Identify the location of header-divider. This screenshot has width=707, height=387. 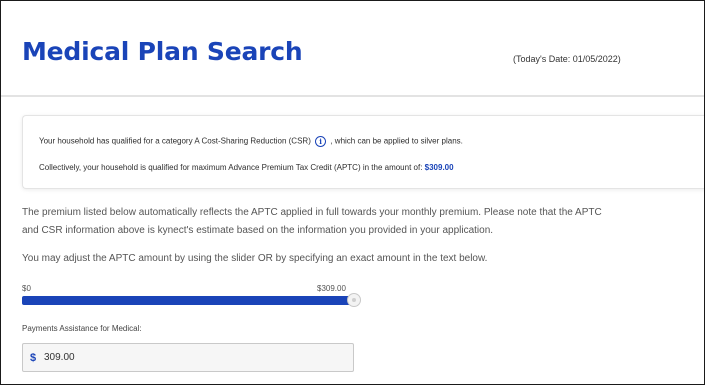
(352, 96).